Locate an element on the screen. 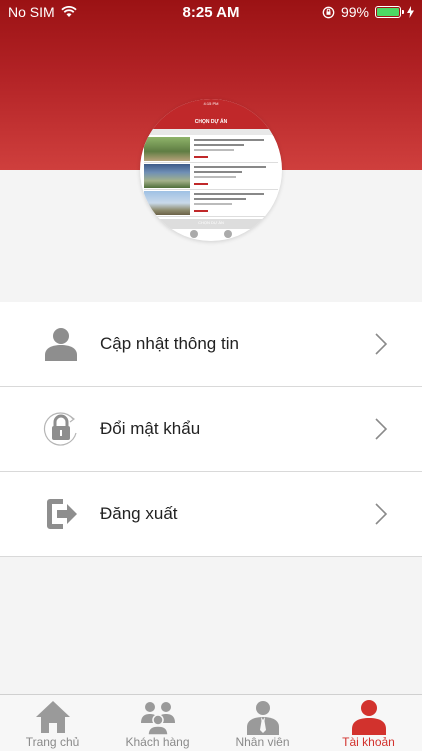  tab-customers-label: Khách hàng is located at coordinates (157, 742).